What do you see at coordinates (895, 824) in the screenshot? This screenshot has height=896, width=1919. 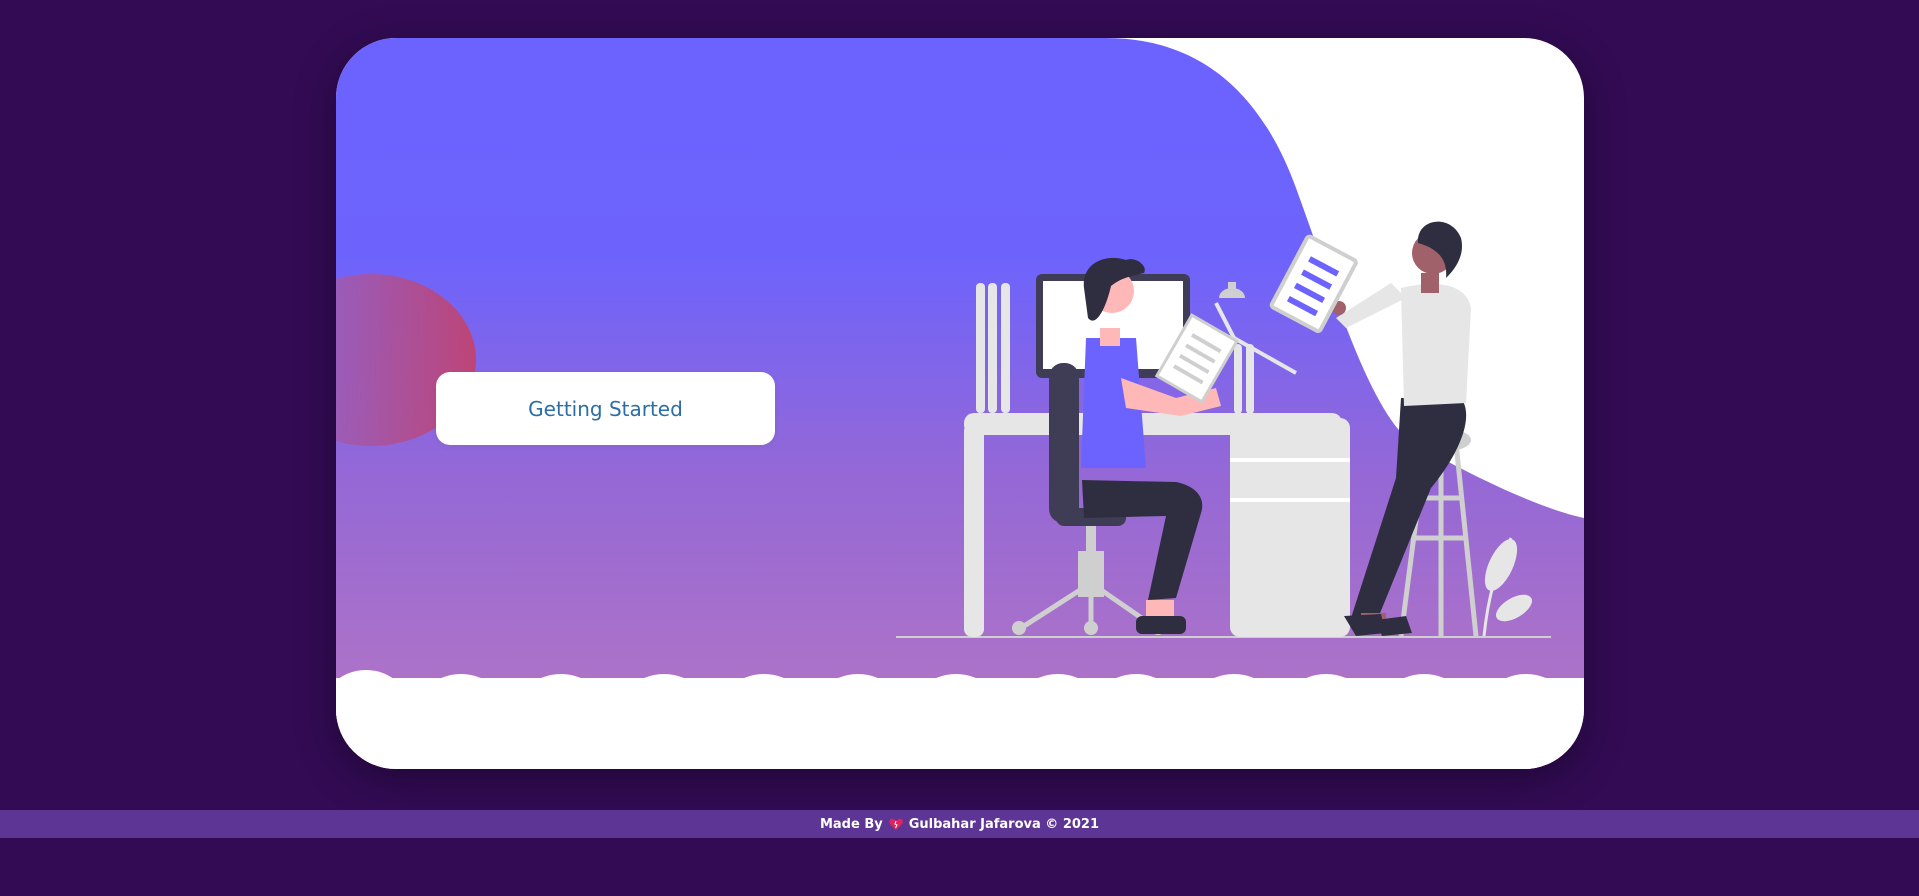 I see `broken-heart-icon` at bounding box center [895, 824].